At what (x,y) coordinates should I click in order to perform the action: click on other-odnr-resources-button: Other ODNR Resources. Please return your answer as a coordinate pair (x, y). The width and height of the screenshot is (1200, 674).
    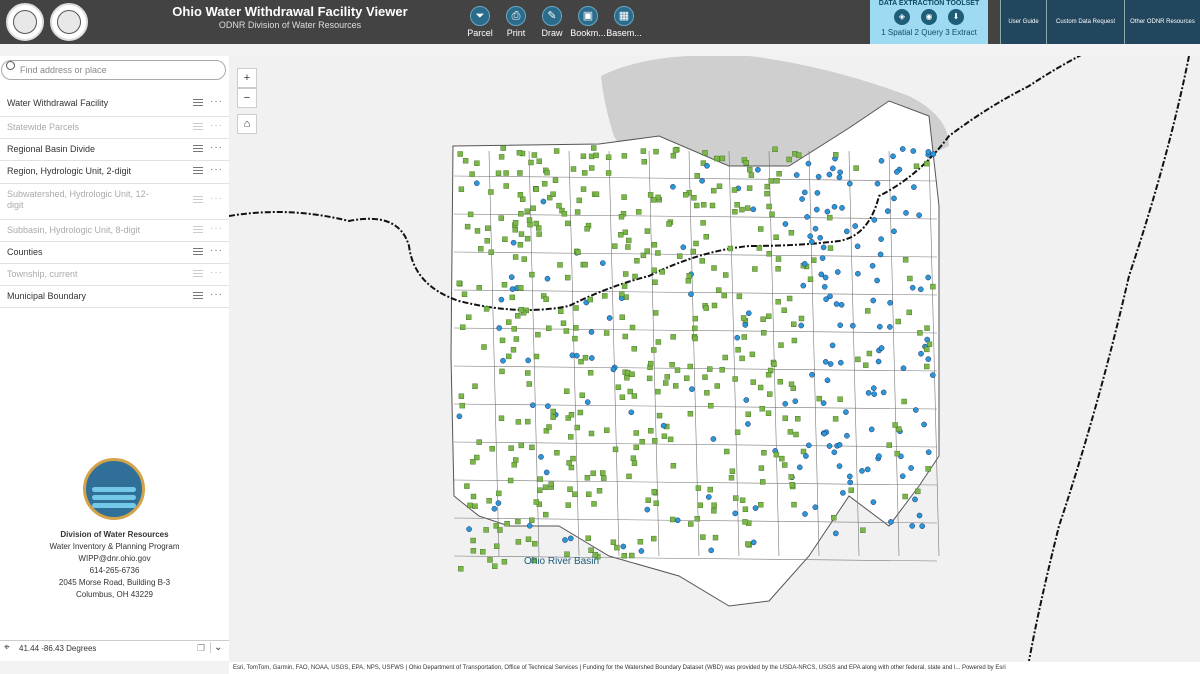
    Looking at the image, I should click on (1162, 22).